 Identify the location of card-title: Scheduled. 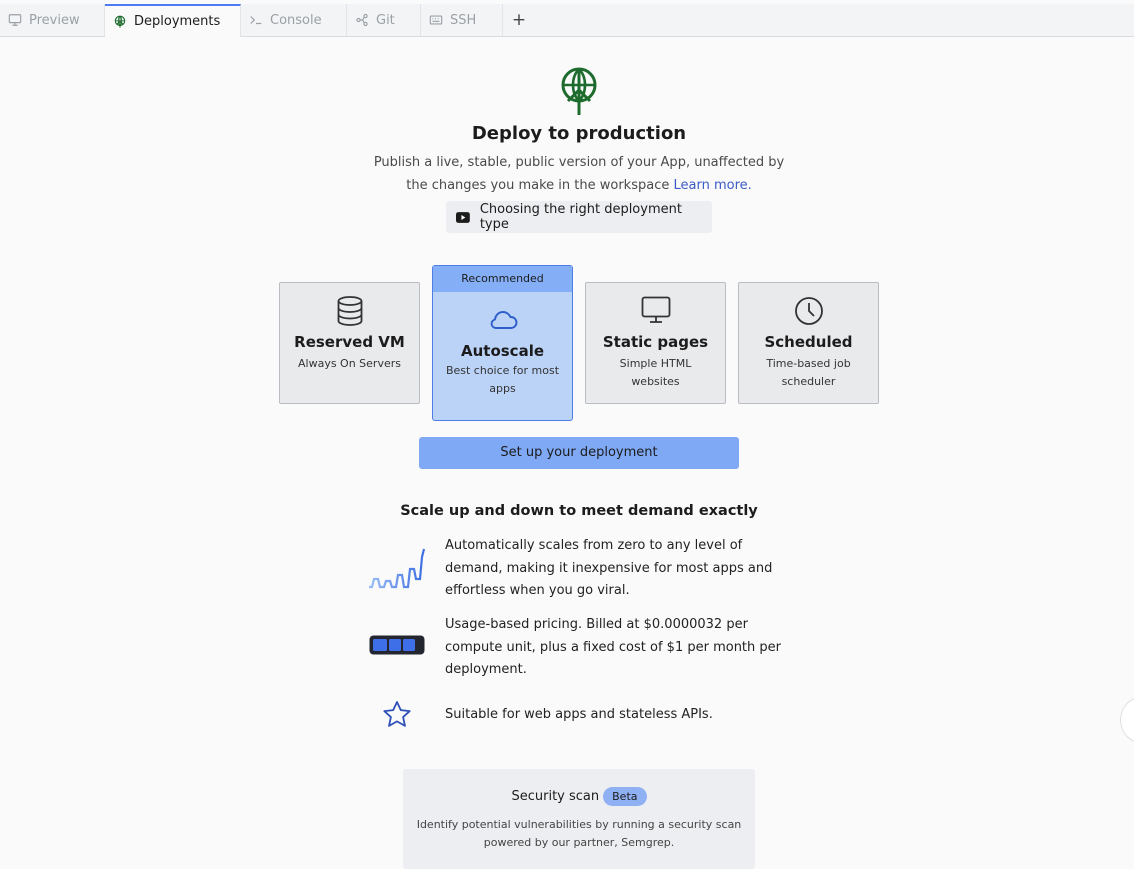
(808, 342).